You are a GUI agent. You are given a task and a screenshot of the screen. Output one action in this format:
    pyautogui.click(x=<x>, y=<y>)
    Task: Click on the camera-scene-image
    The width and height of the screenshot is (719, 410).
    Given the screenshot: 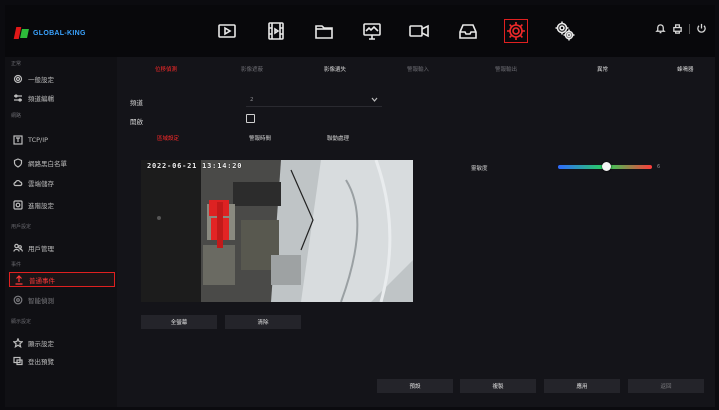 What is the action you would take?
    pyautogui.click(x=277, y=231)
    